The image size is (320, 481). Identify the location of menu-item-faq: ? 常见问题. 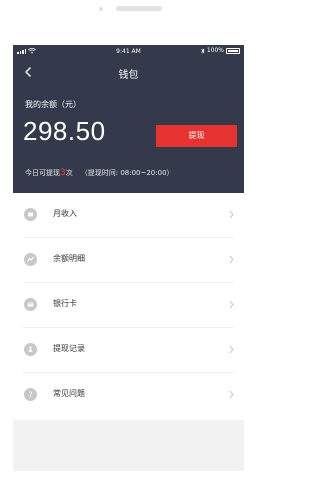
(128, 395).